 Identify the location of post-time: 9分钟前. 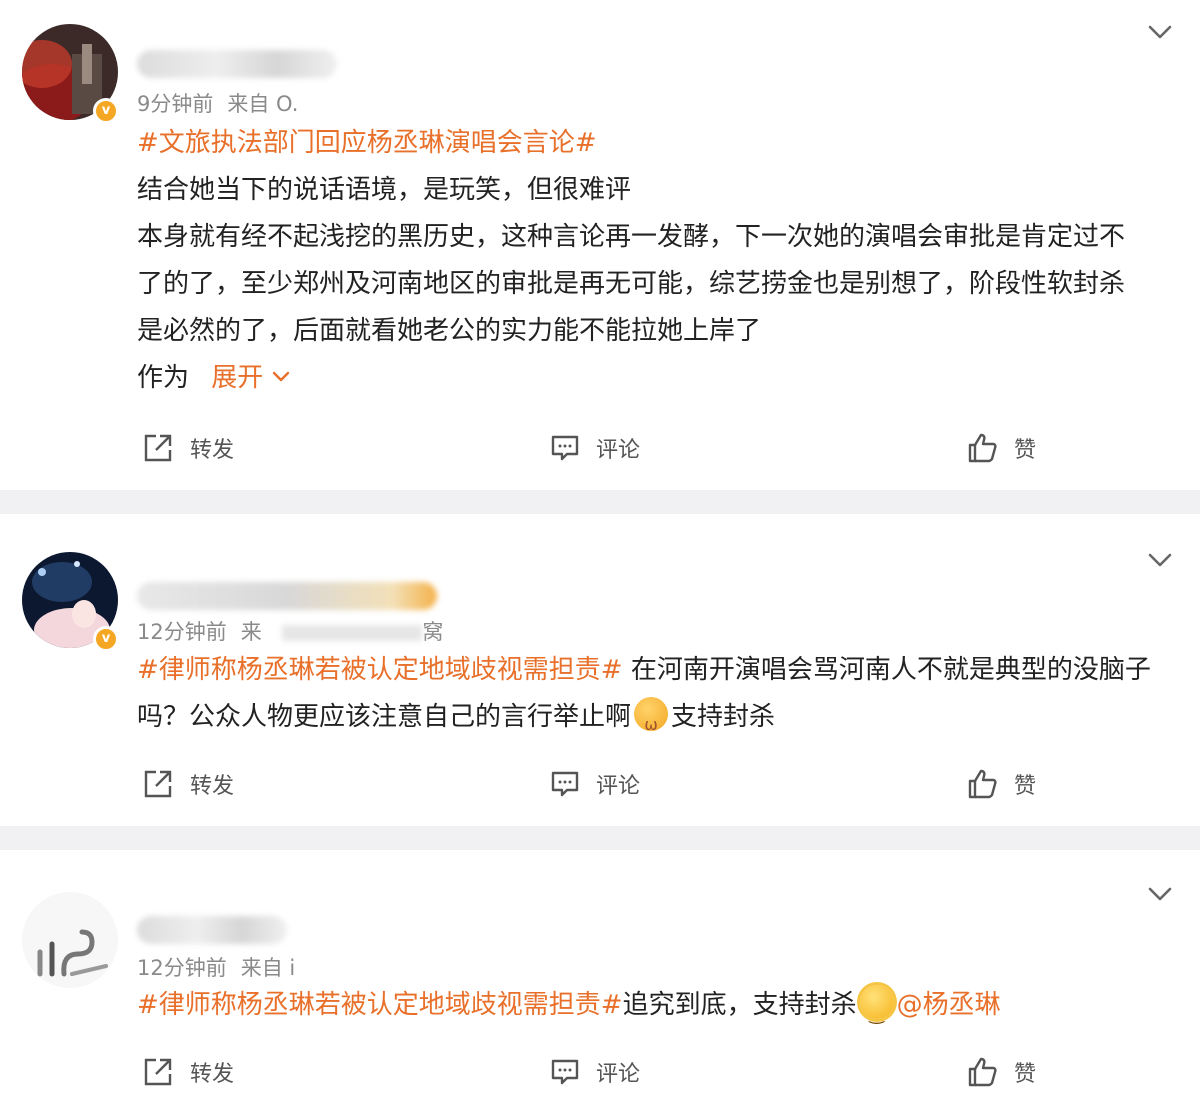
(175, 104).